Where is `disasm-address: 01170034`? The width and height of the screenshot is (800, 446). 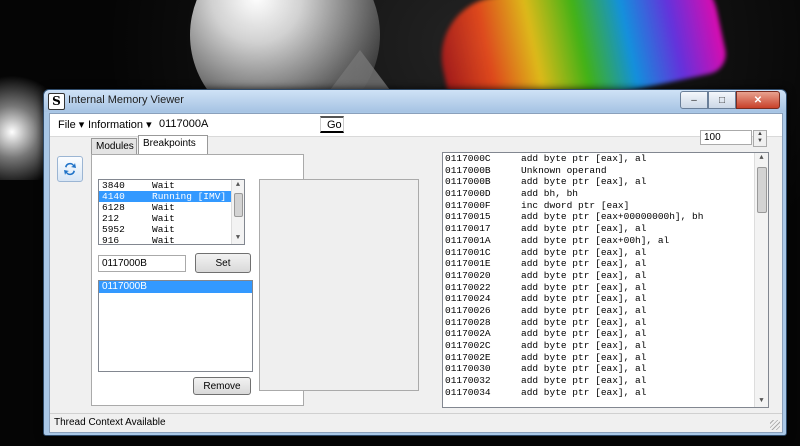 disasm-address: 01170034 is located at coordinates (468, 392).